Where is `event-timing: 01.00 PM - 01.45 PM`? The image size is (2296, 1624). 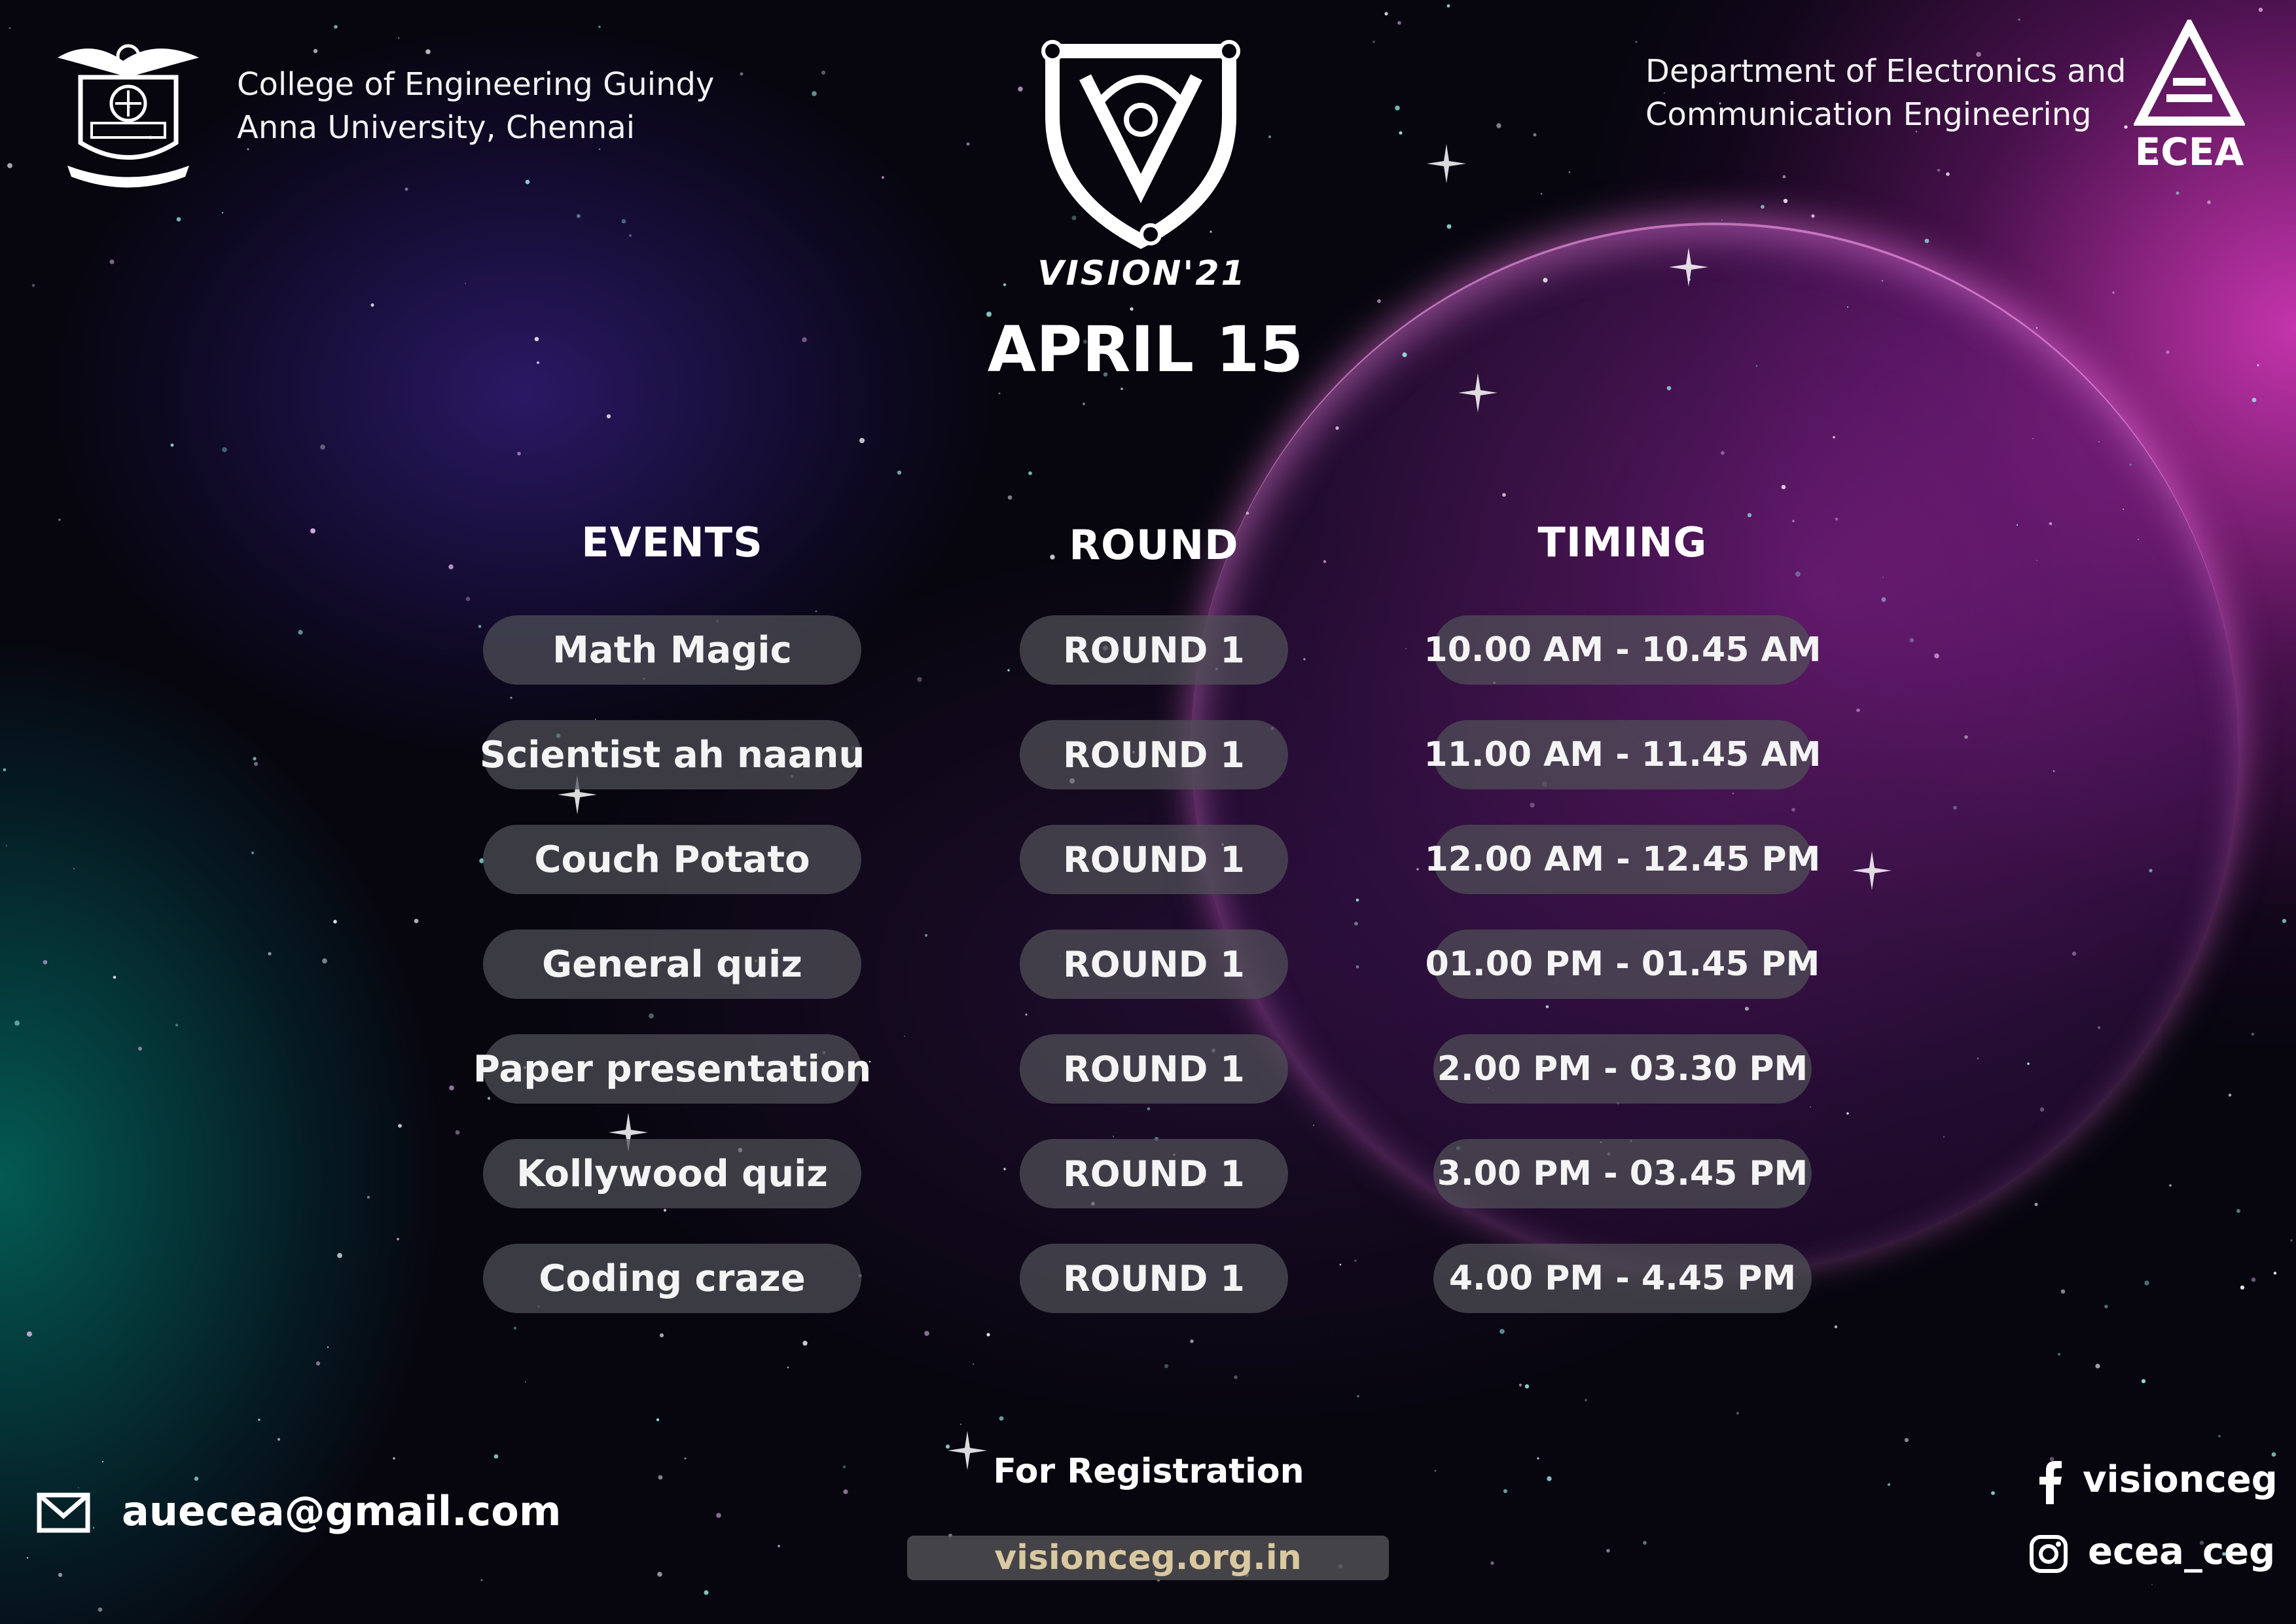
event-timing: 01.00 PM - 01.45 PM is located at coordinates (1623, 964).